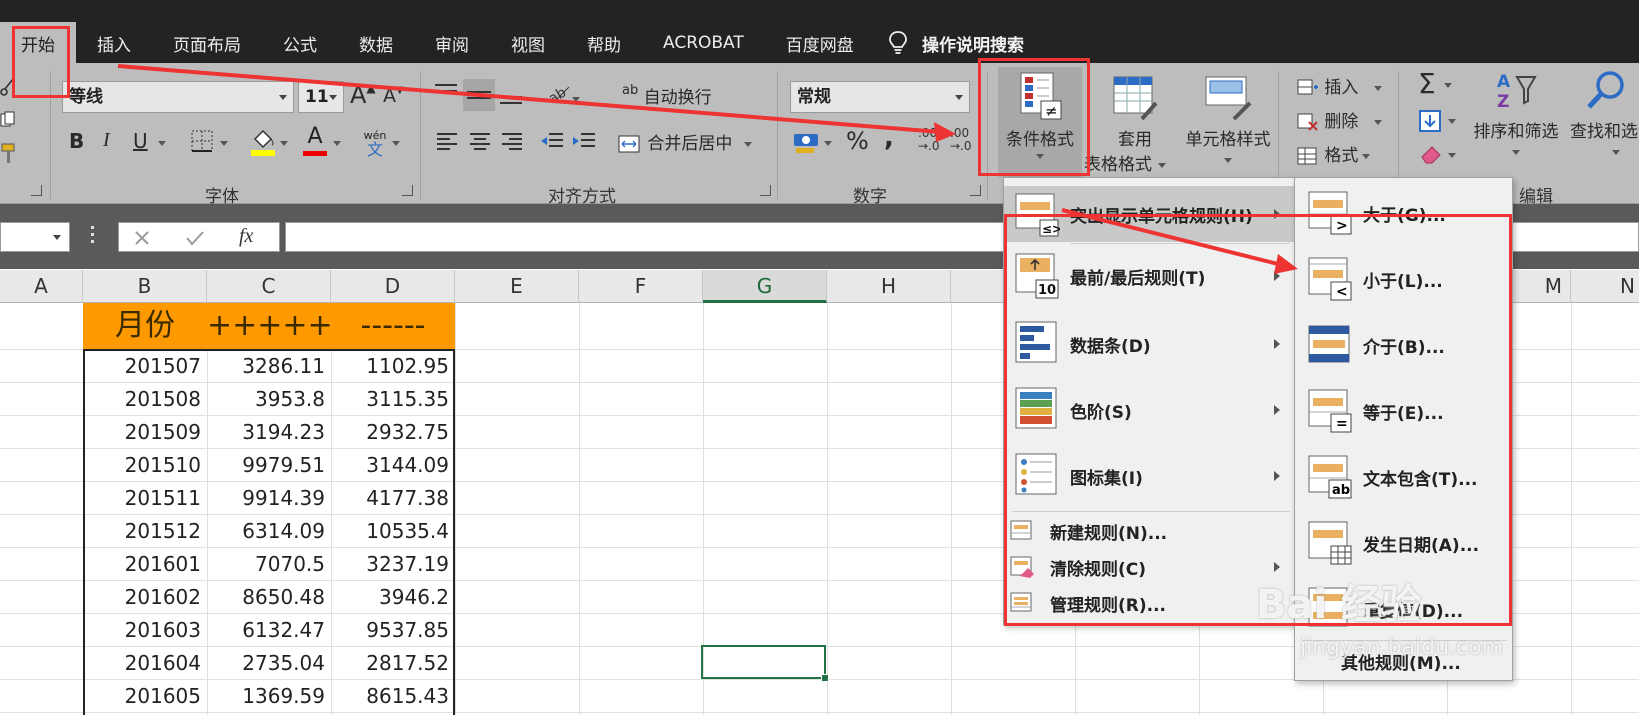 The image size is (1639, 715). What do you see at coordinates (889, 286) in the screenshot?
I see `column-header-h: H` at bounding box center [889, 286].